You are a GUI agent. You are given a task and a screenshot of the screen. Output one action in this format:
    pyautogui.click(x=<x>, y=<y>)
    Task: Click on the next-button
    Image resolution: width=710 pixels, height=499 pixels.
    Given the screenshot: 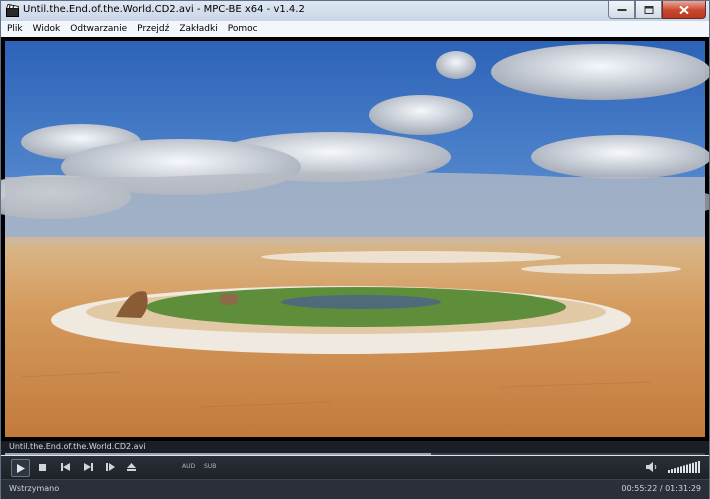 What is the action you would take?
    pyautogui.click(x=88, y=467)
    